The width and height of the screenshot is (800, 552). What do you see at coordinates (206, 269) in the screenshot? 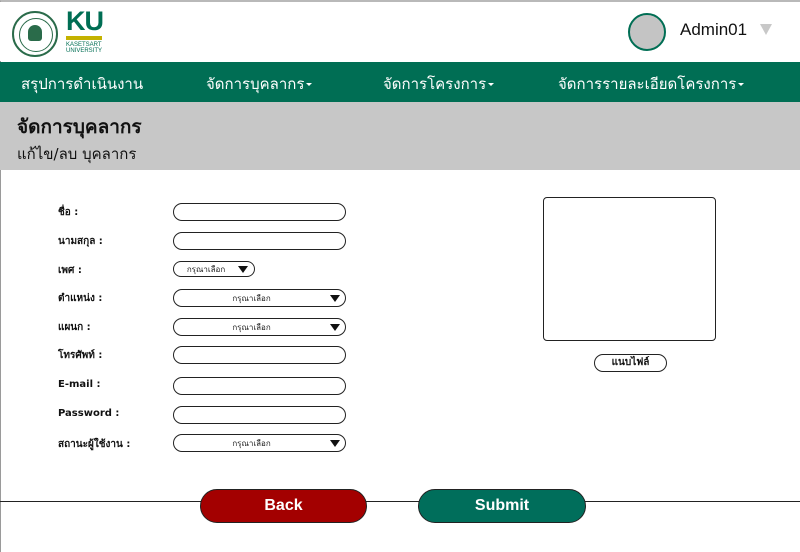
I see `gender-select-value: กรุณาเลือก` at bounding box center [206, 269].